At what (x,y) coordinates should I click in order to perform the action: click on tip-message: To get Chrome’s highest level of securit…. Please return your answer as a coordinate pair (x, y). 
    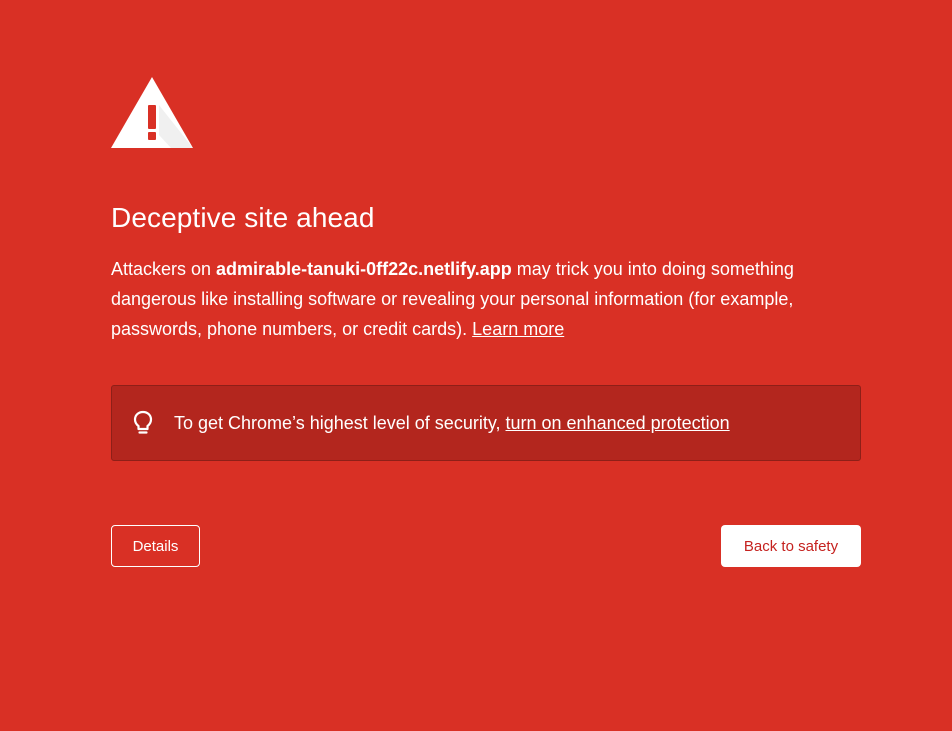
    Looking at the image, I should click on (452, 423).